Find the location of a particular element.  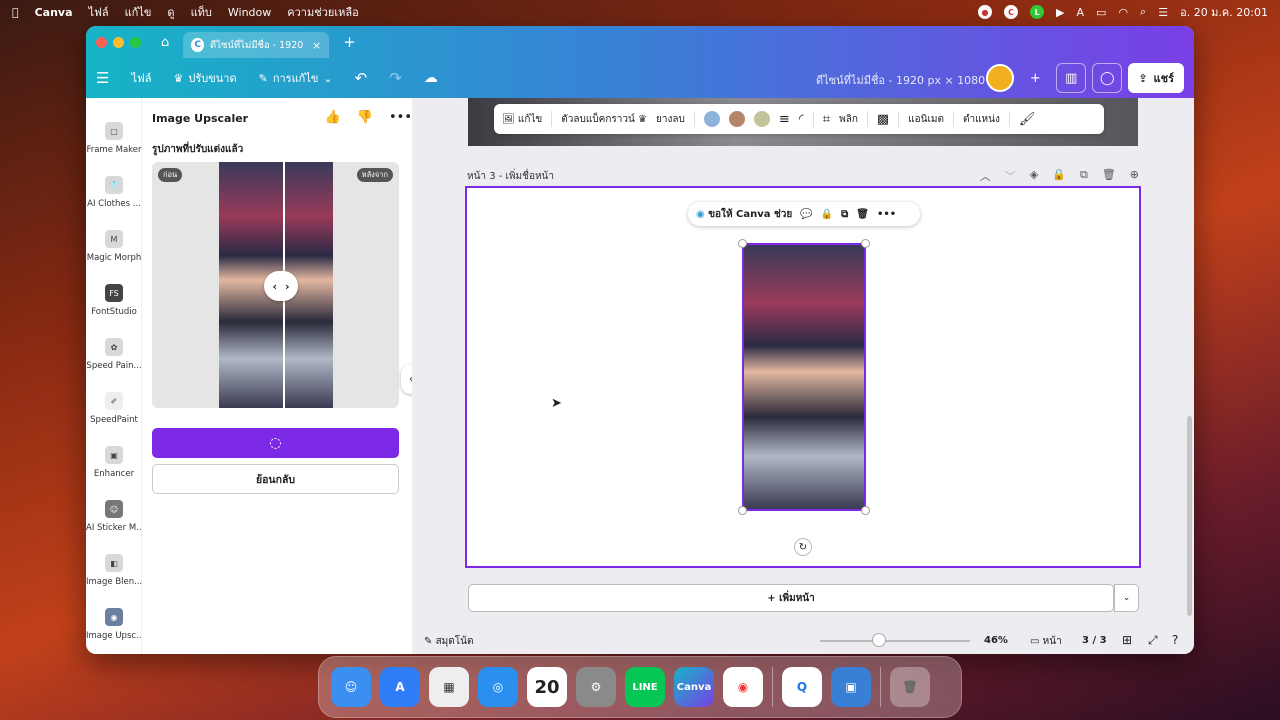

canva-assistant-button: ◉ ขอให้ Canva ช่วย is located at coordinates (744, 214).